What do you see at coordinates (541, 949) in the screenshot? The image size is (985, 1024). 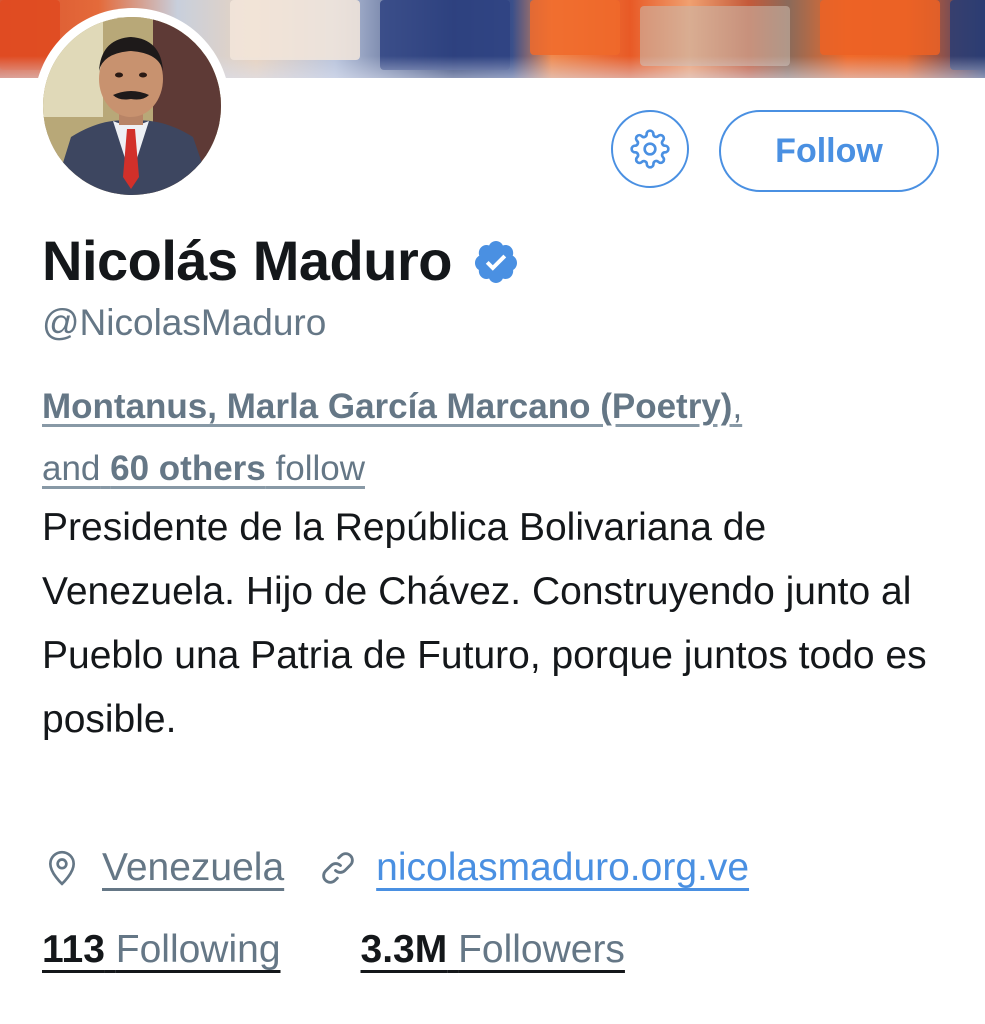 I see `followers-label: Followers` at bounding box center [541, 949].